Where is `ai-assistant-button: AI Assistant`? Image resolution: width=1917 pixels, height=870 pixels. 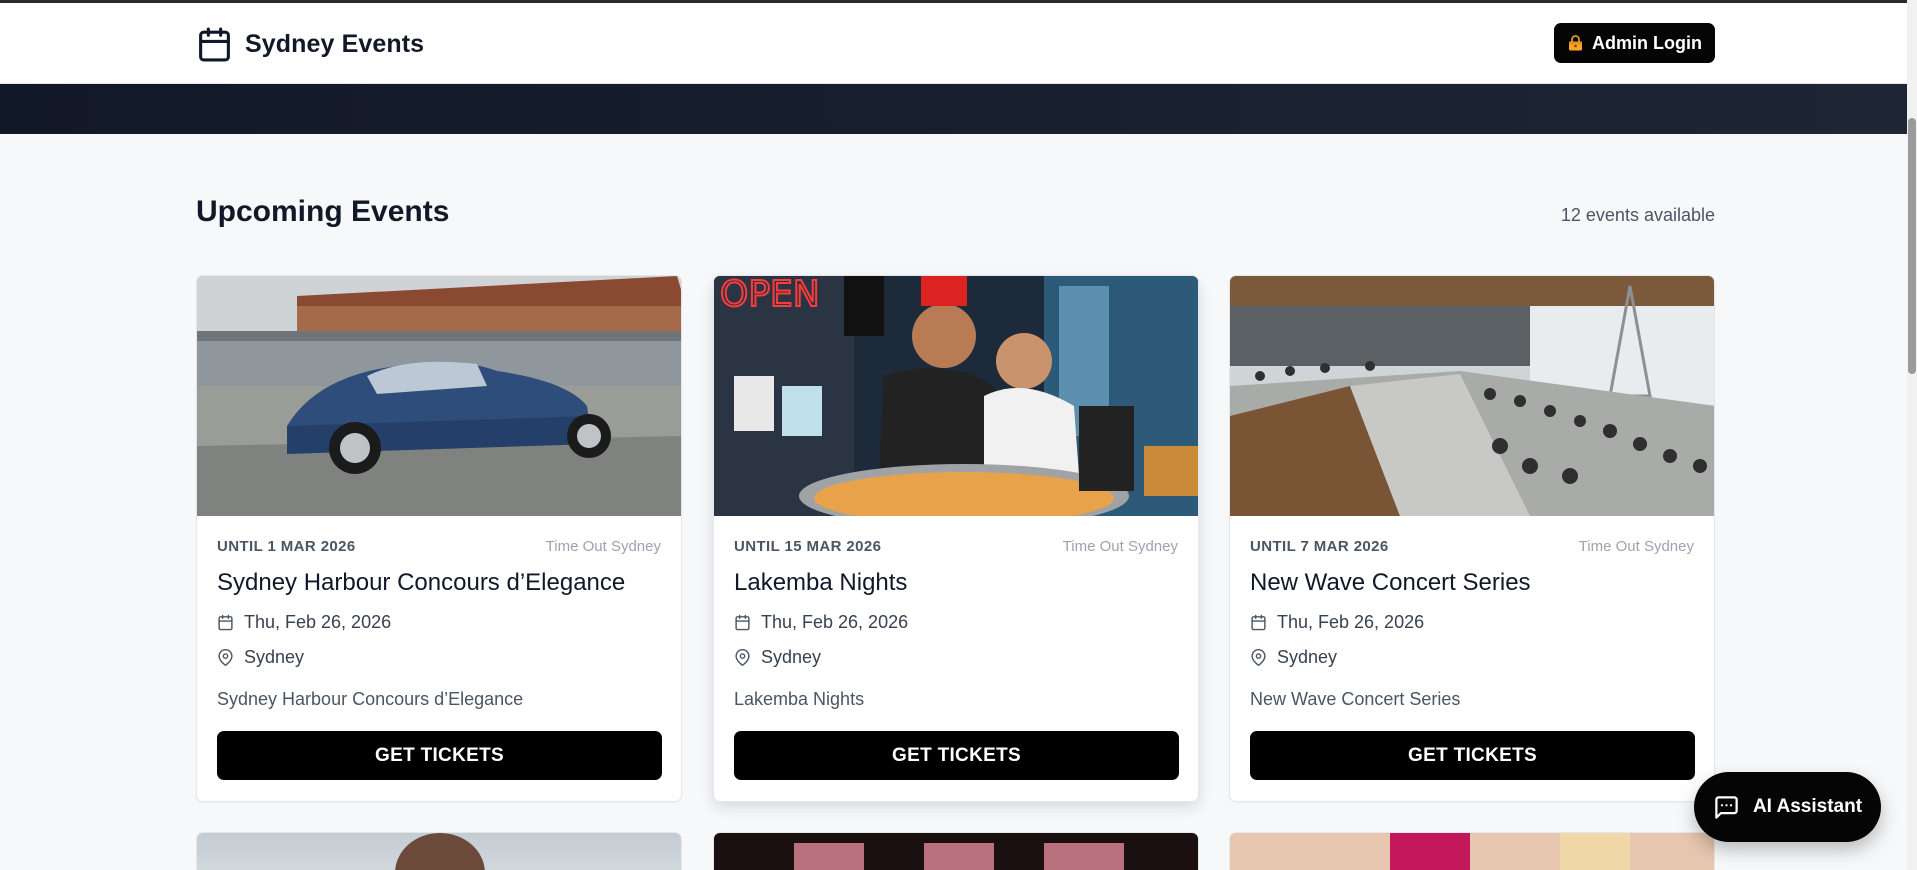
ai-assistant-button: AI Assistant is located at coordinates (1787, 807).